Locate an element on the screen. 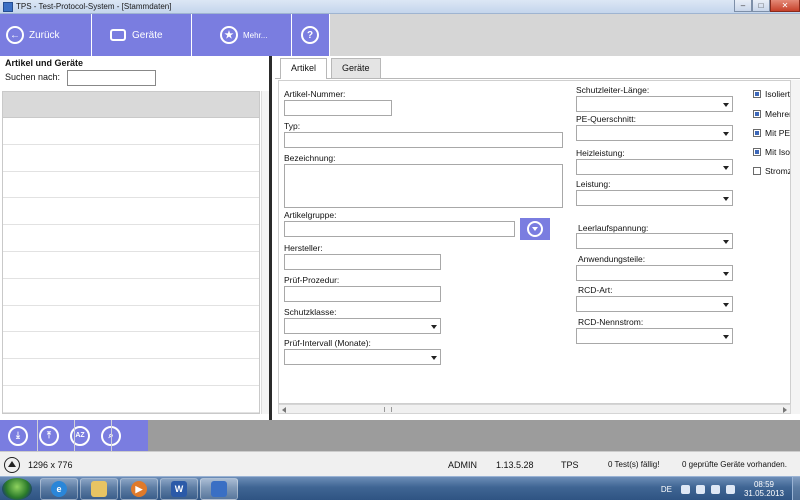  close-button: ✕ is located at coordinates (785, 6).